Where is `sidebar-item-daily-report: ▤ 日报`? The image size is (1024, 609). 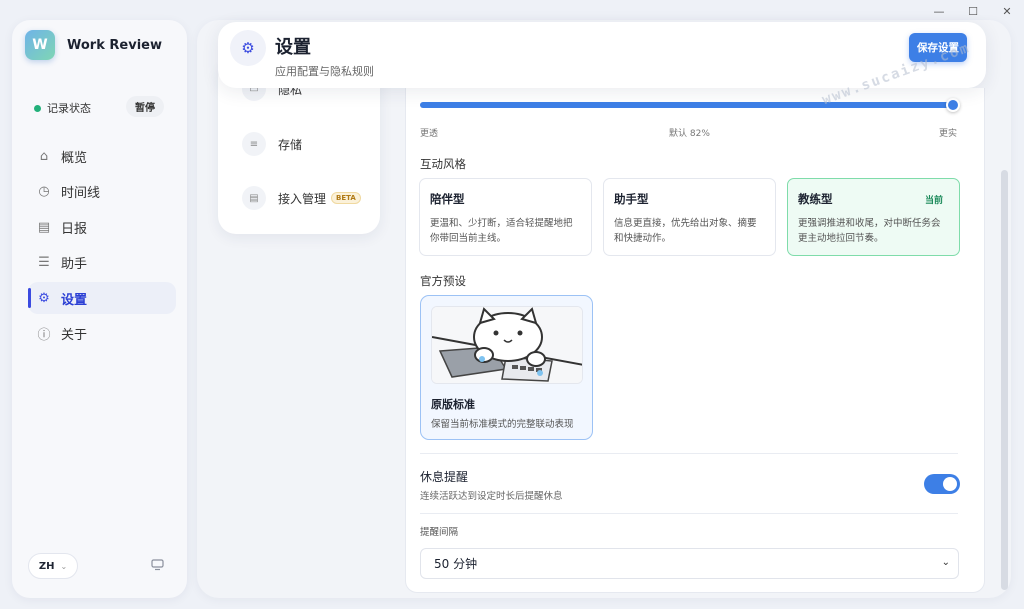 sidebar-item-daily-report: ▤ 日报 is located at coordinates (102, 227).